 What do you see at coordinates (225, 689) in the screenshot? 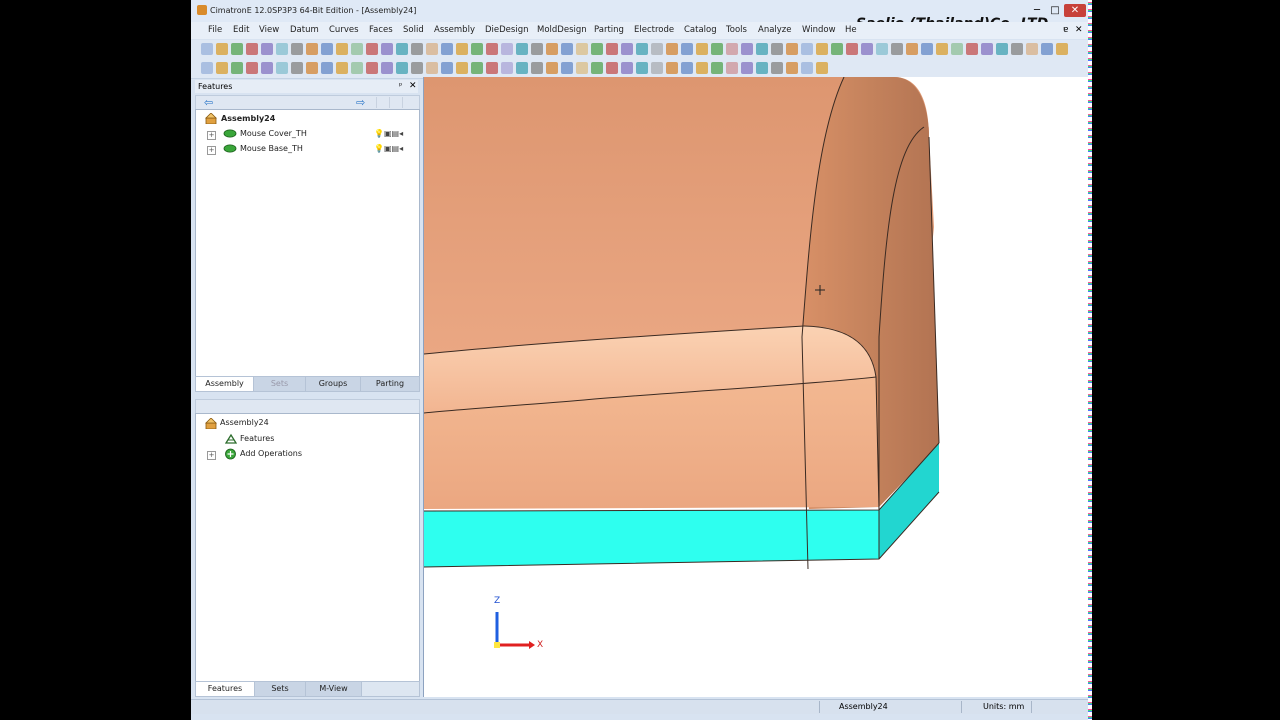
I see `tab-features: Features` at bounding box center [225, 689].